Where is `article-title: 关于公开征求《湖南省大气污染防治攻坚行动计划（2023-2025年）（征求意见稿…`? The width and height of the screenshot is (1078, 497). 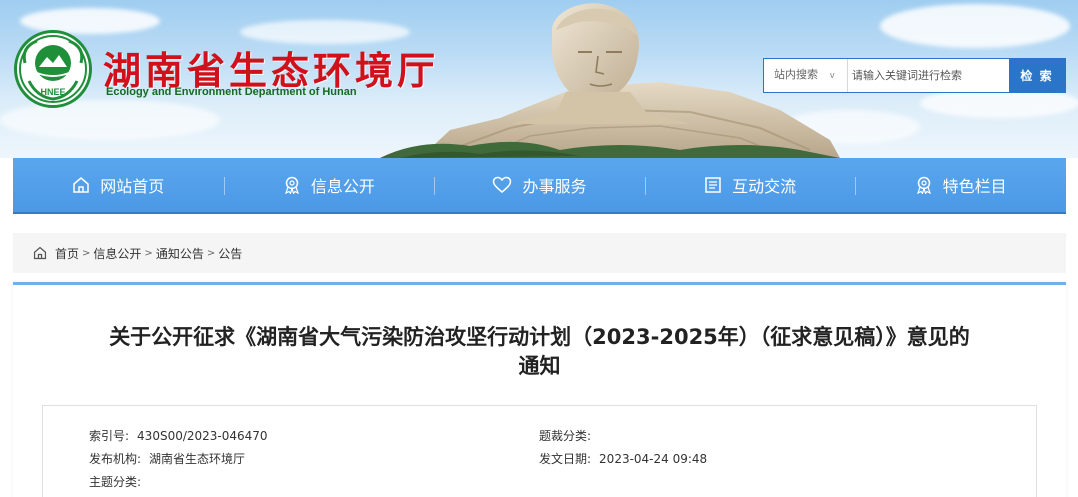
article-title: 关于公开征求《湖南省大气污染防治攻坚行动计划（2023-2025年）（征求意见稿… is located at coordinates (539, 352).